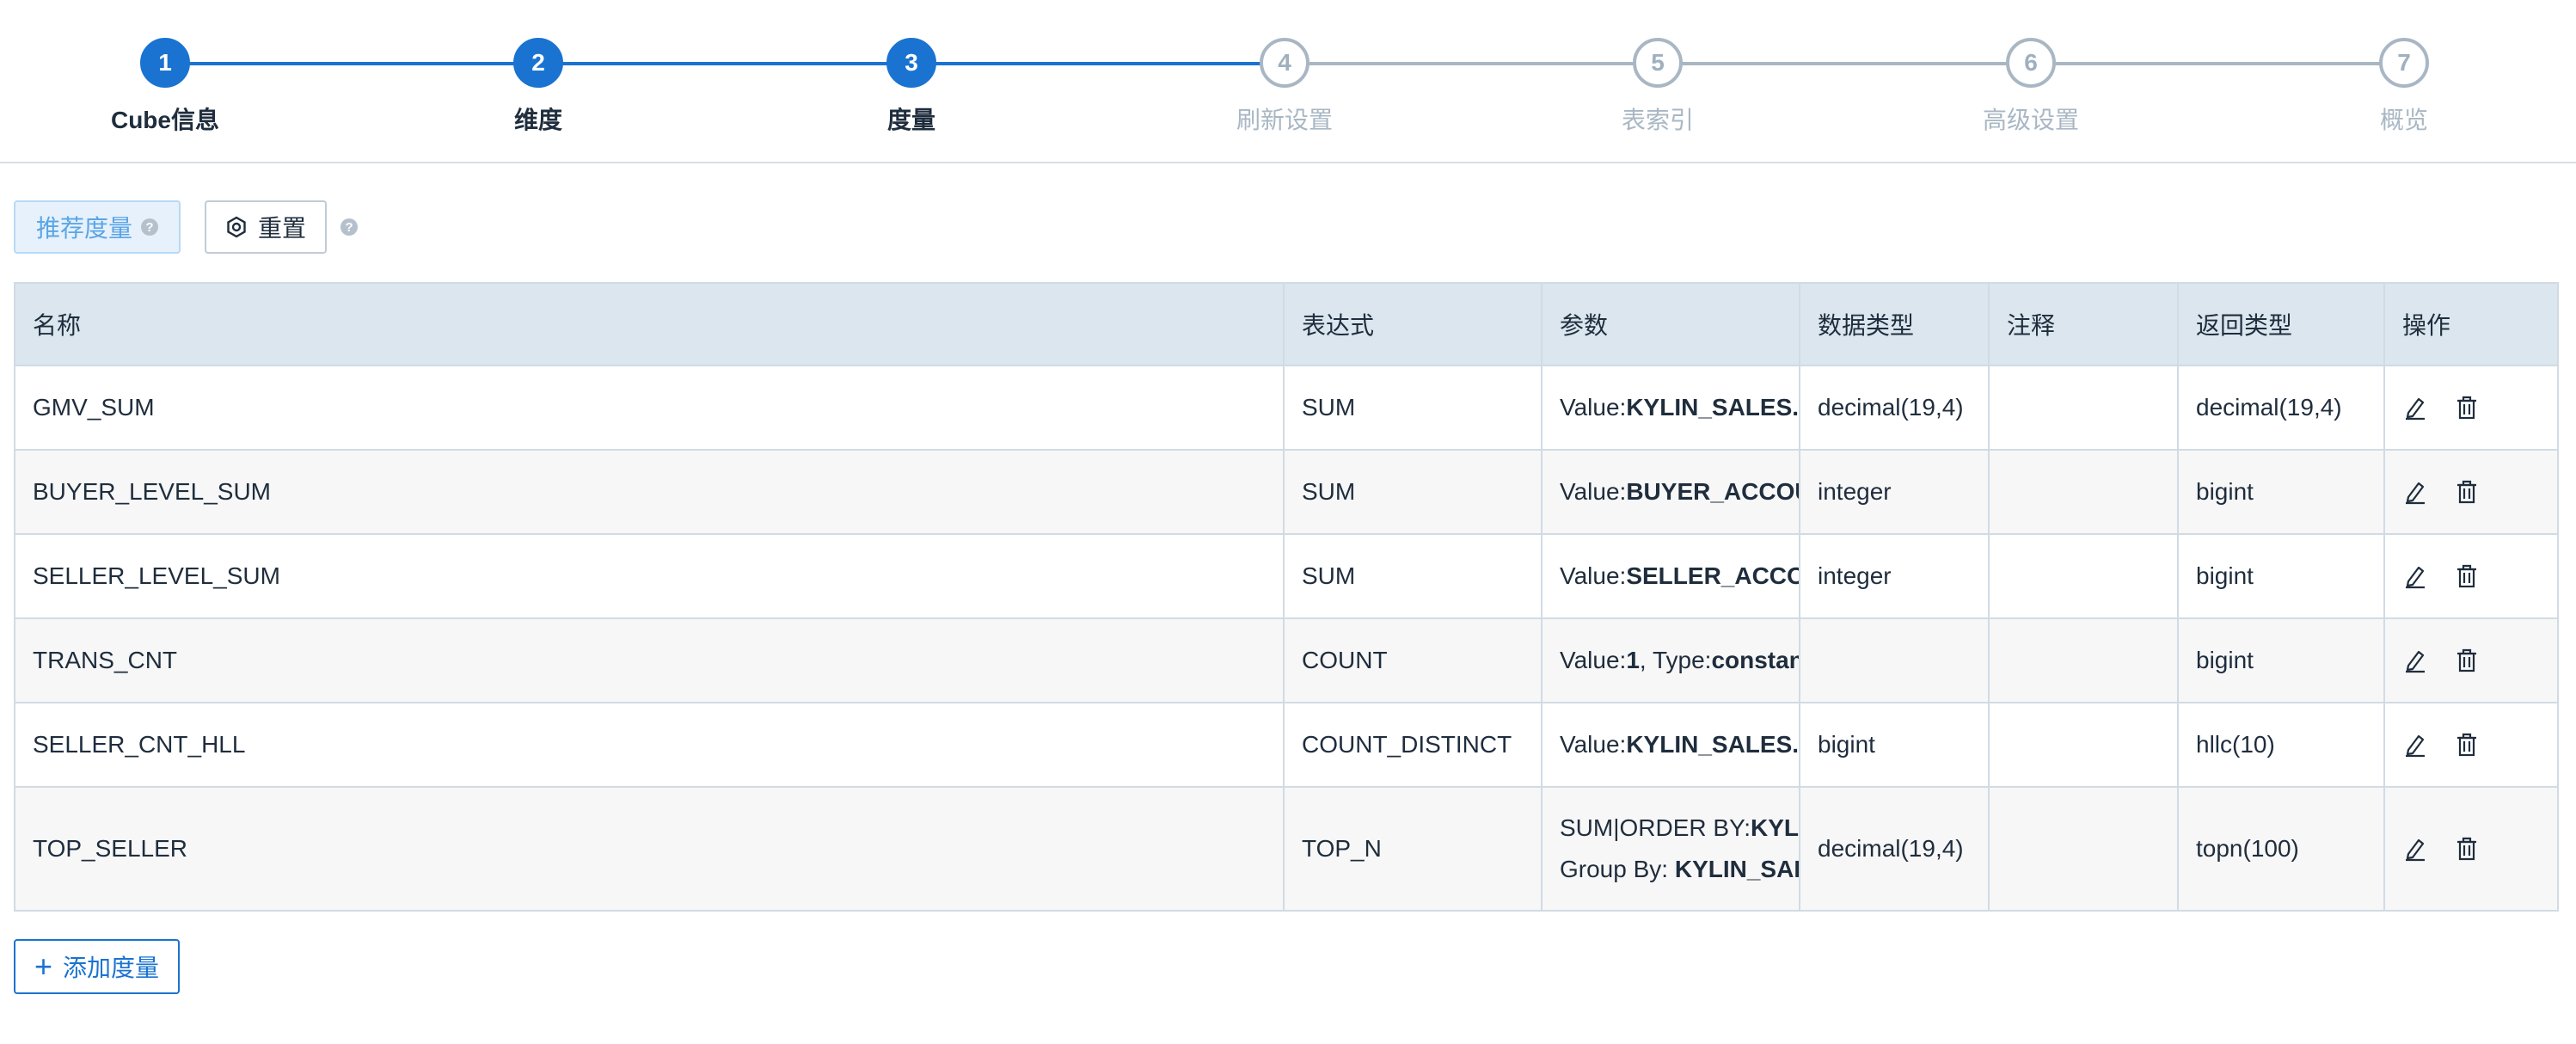 The width and height of the screenshot is (2576, 1044). Describe the element at coordinates (112, 968) in the screenshot. I see `add-measure-label: 添加度量` at that location.